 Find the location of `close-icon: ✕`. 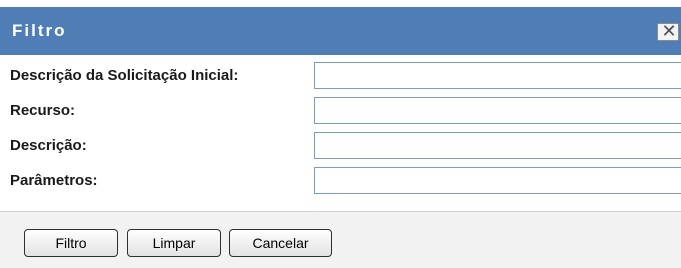

close-icon: ✕ is located at coordinates (669, 31).